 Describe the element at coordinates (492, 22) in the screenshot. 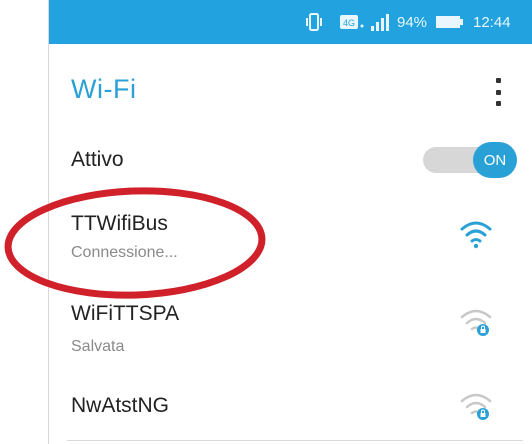

I see `clock: 12:44` at that location.